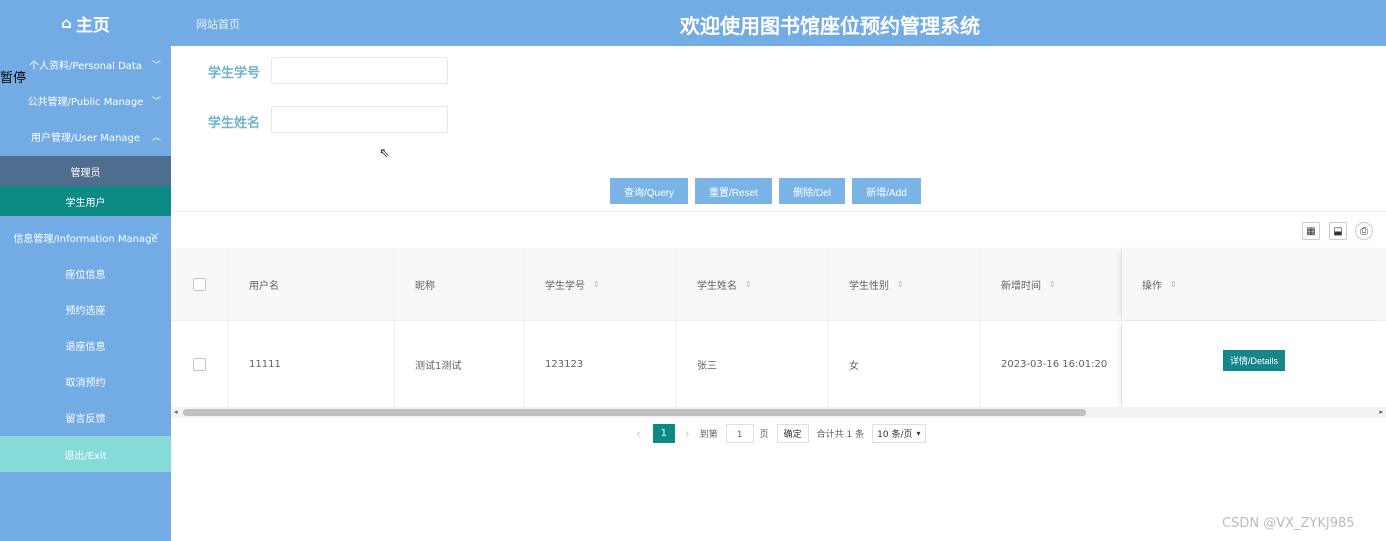 The image size is (1386, 541). I want to click on header-actions: 操作, so click(1152, 286).